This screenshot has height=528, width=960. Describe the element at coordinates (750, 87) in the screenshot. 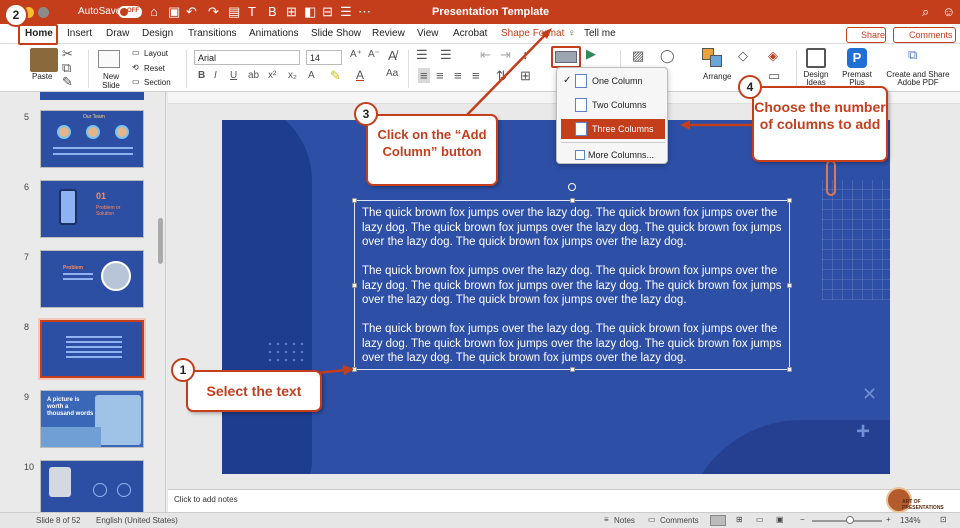

I see `step-4-badge: 4` at that location.